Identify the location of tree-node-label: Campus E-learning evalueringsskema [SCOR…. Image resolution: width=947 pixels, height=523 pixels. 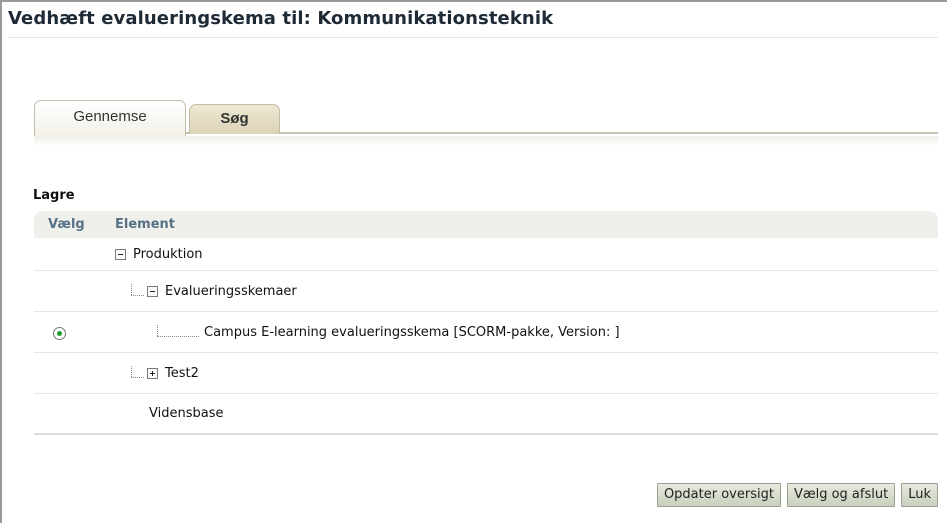
(412, 332).